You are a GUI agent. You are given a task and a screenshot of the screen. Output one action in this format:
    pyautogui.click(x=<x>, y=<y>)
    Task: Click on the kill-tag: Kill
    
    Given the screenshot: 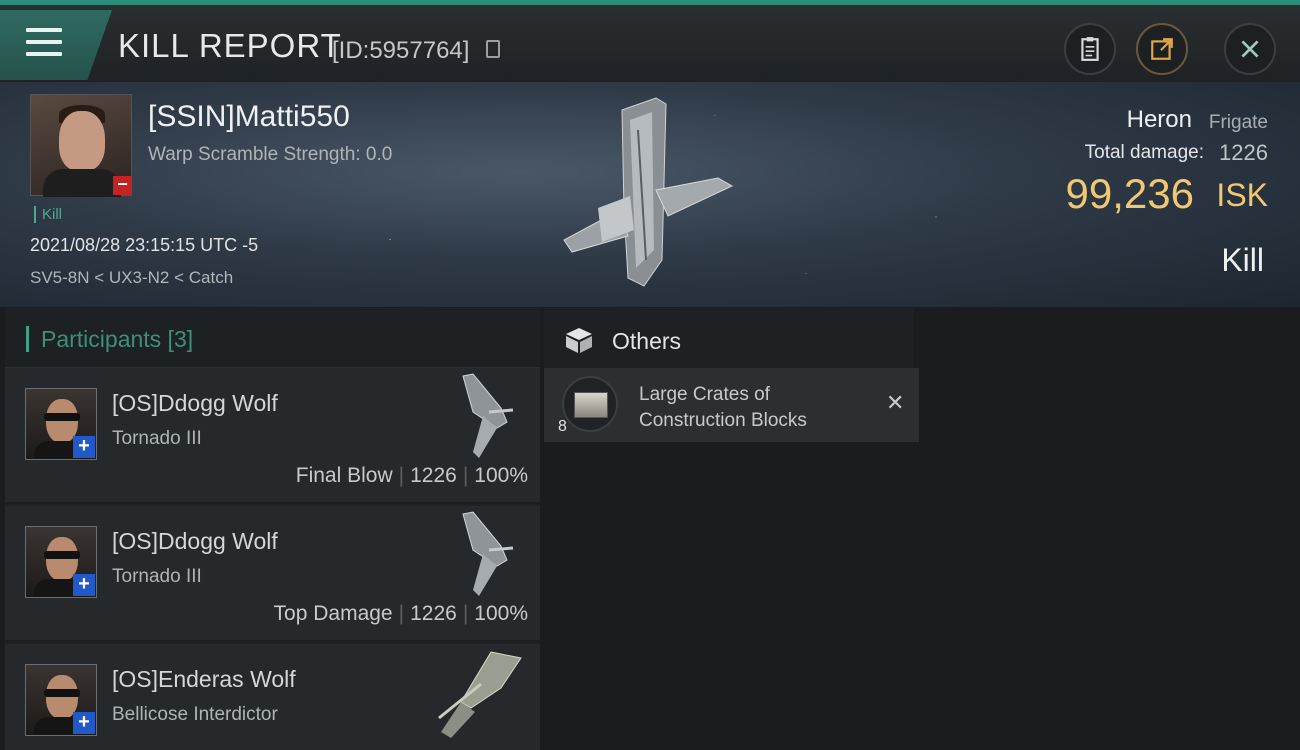 What is the action you would take?
    pyautogui.click(x=48, y=214)
    